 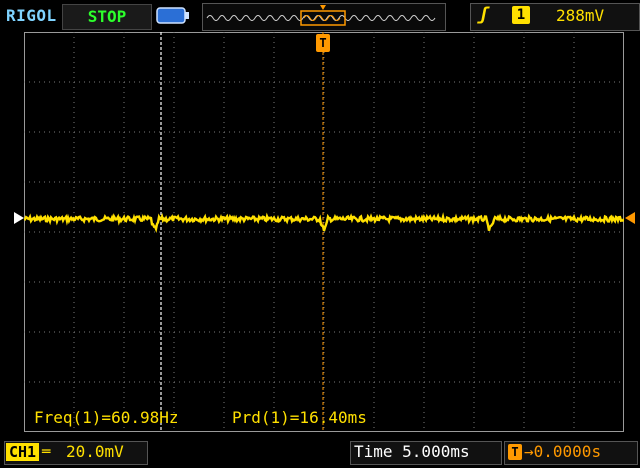 I want to click on horizontal-position-bar, so click(x=324, y=17).